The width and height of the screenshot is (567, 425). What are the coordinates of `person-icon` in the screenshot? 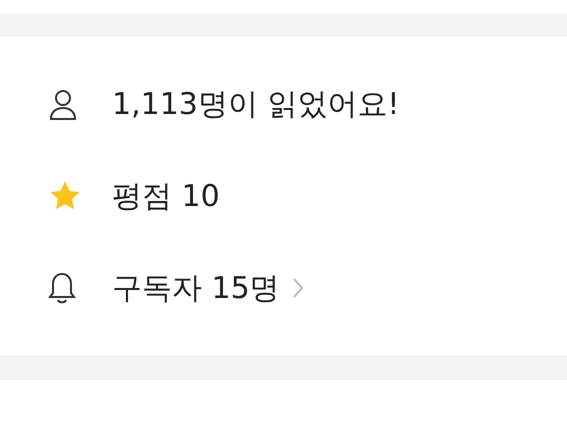 It's located at (63, 104).